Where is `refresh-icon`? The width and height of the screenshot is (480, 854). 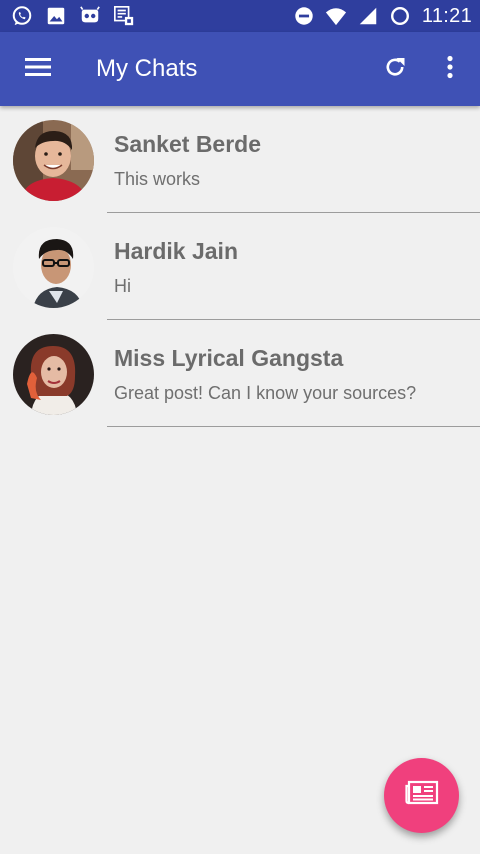 refresh-icon is located at coordinates (395, 69).